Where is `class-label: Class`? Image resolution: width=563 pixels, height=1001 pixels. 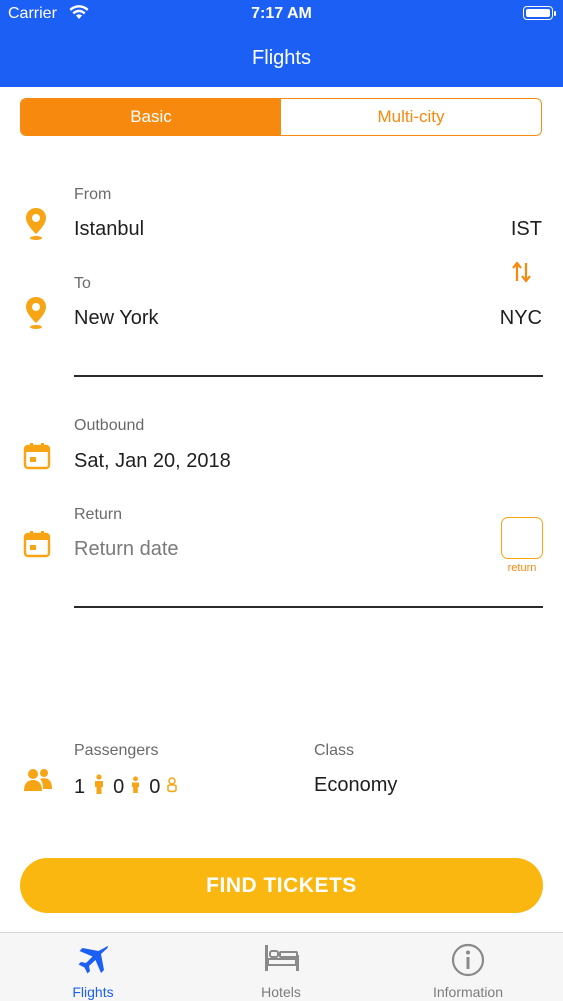 class-label: Class is located at coordinates (334, 750).